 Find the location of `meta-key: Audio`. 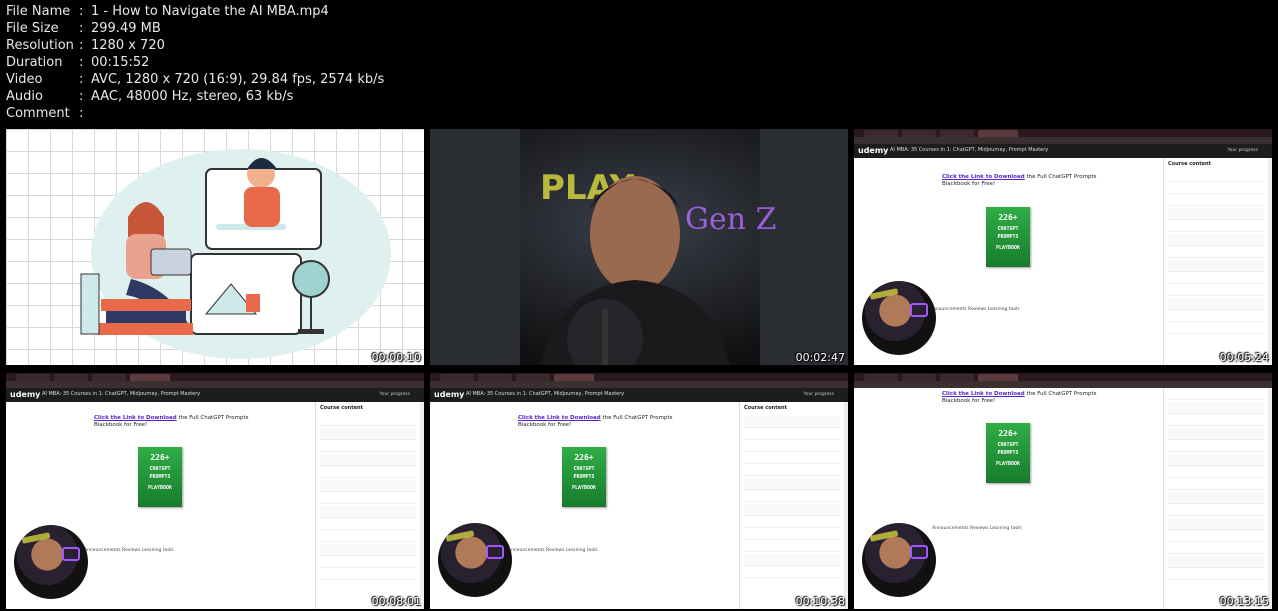

meta-key: Audio is located at coordinates (24, 96).